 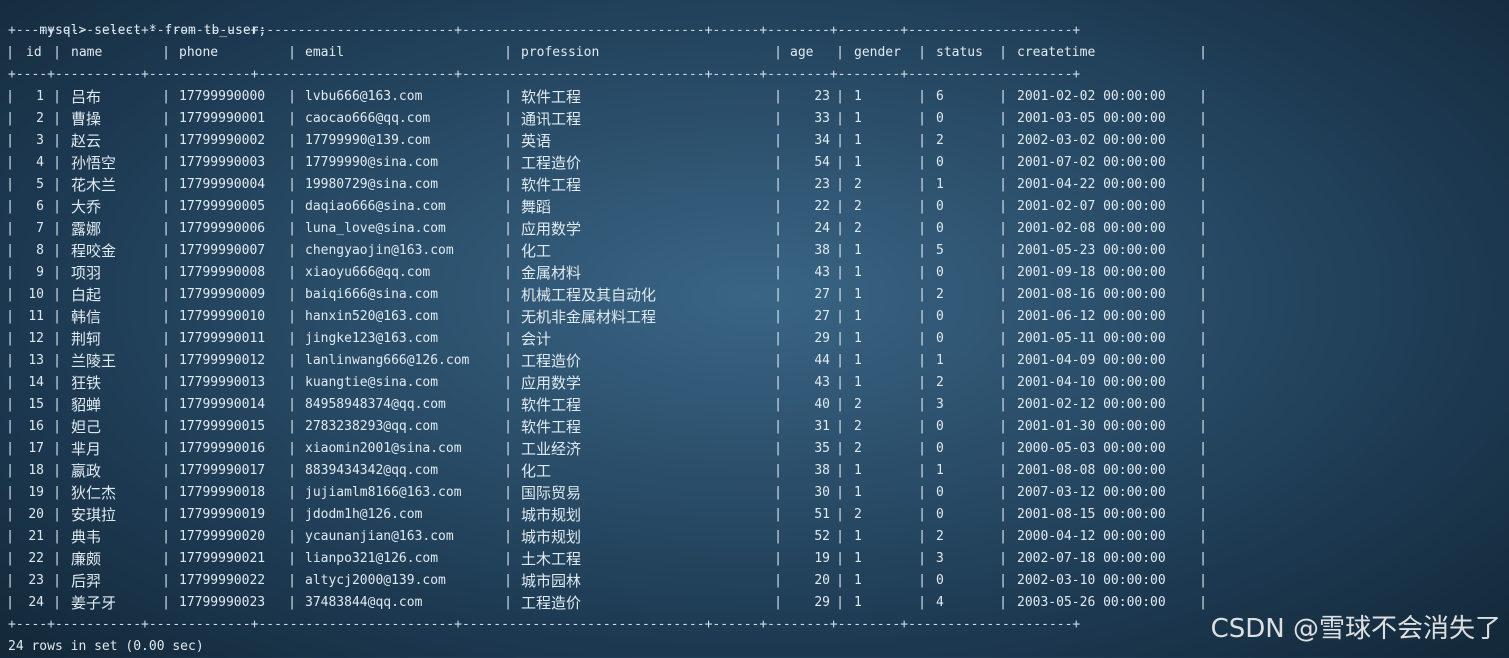 I want to click on column-header-createtime: createtime, so click(x=1056, y=52).